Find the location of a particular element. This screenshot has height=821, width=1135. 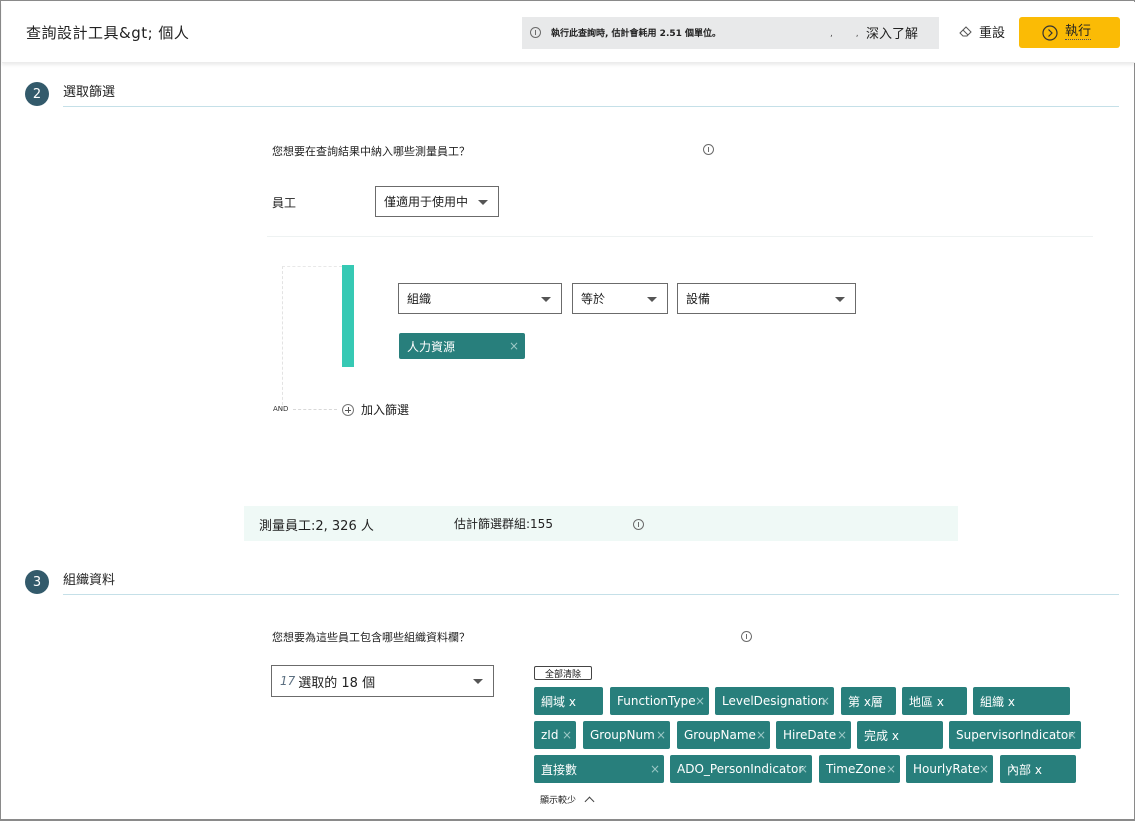

filter-value-value: 設備 is located at coordinates (698, 299).